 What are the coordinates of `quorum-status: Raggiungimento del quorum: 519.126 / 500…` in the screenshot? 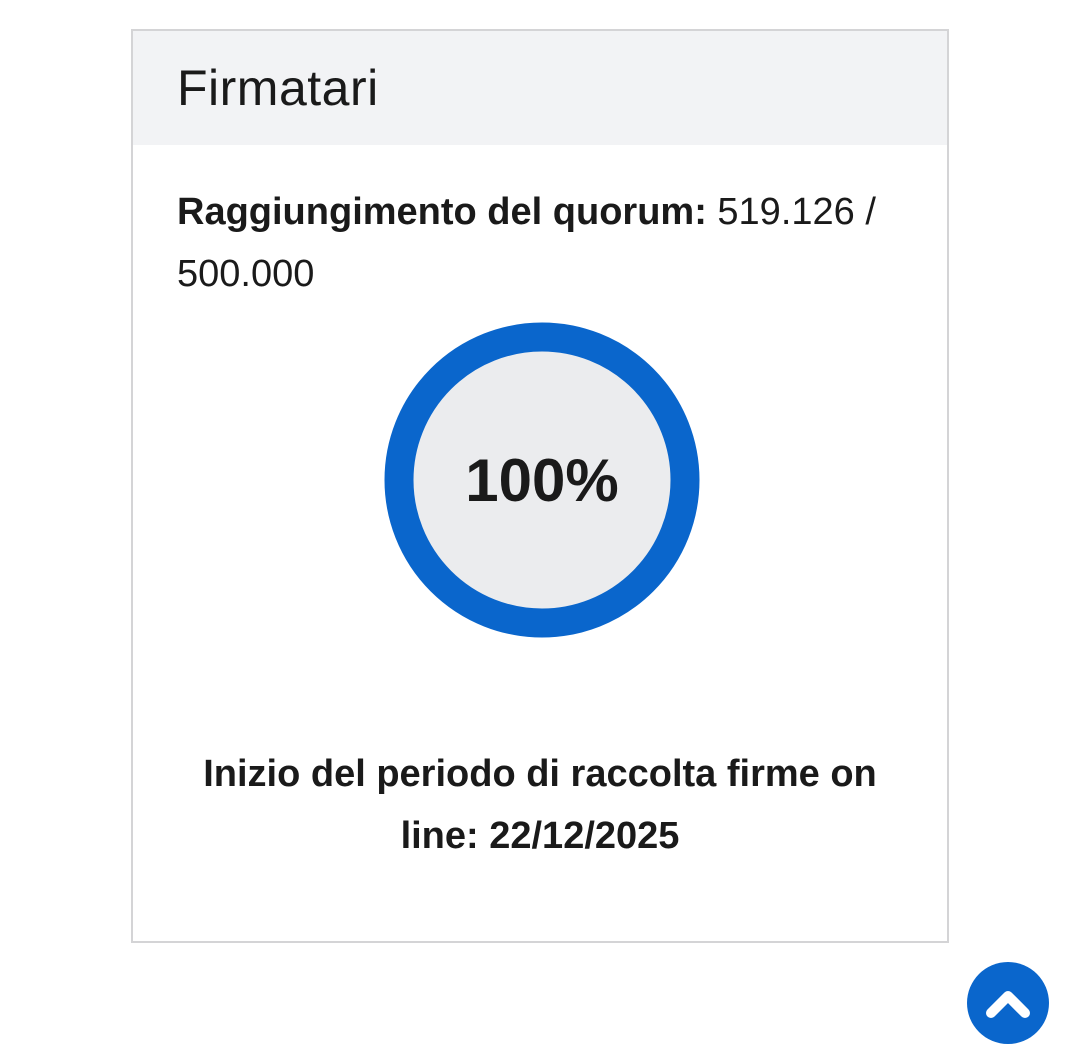 It's located at (547, 243).